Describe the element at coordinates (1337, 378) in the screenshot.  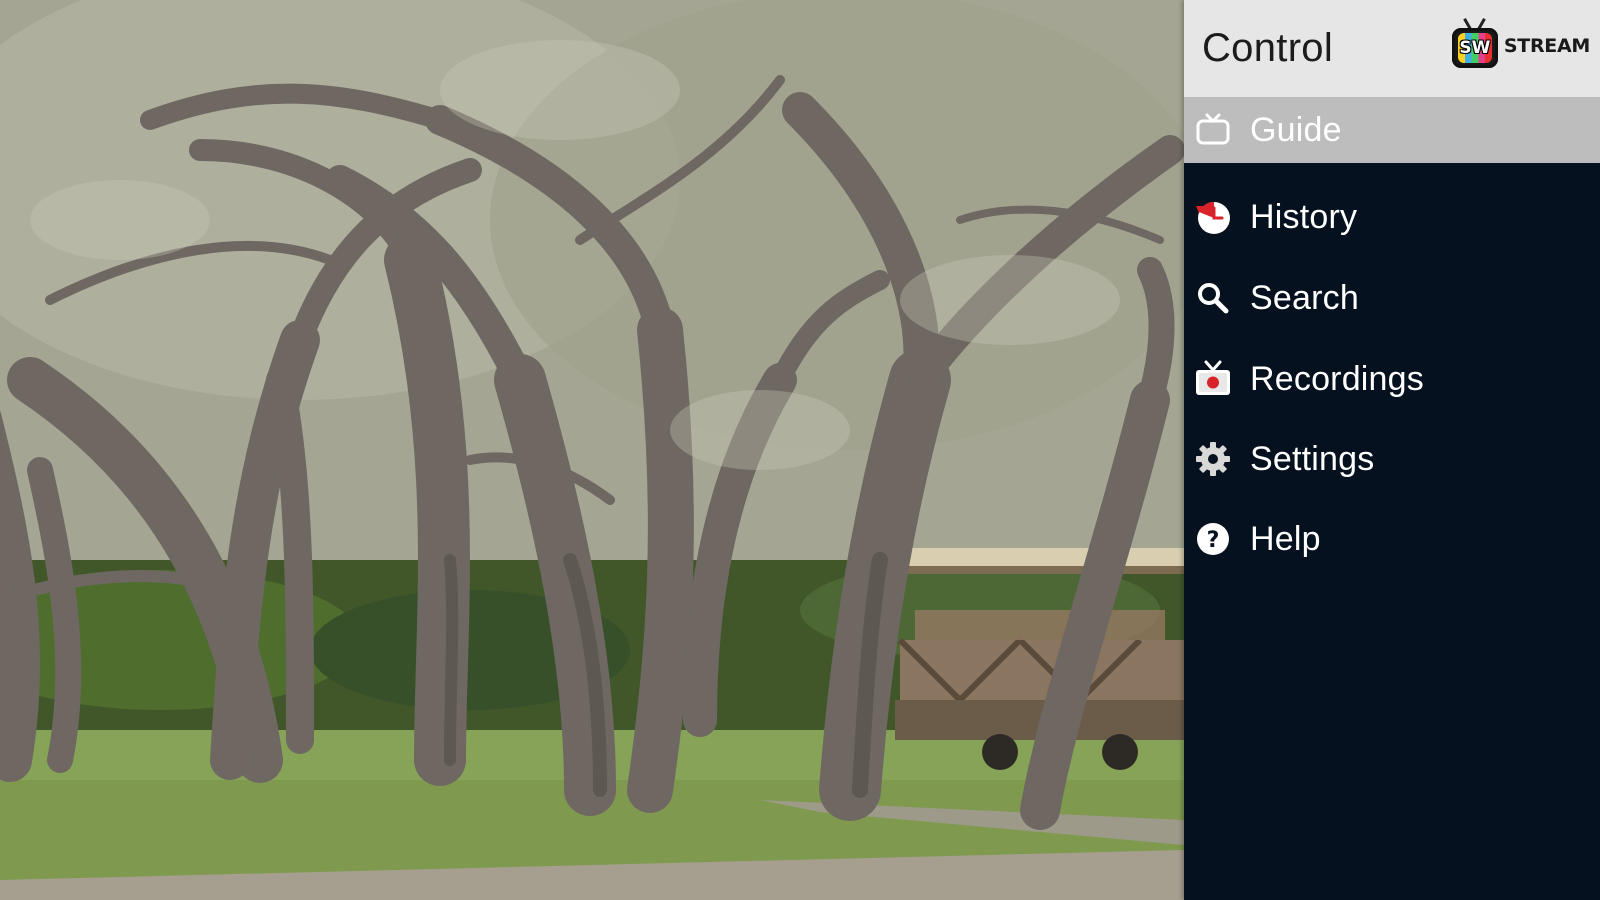
I see `menu-item-label: Recordings` at that location.